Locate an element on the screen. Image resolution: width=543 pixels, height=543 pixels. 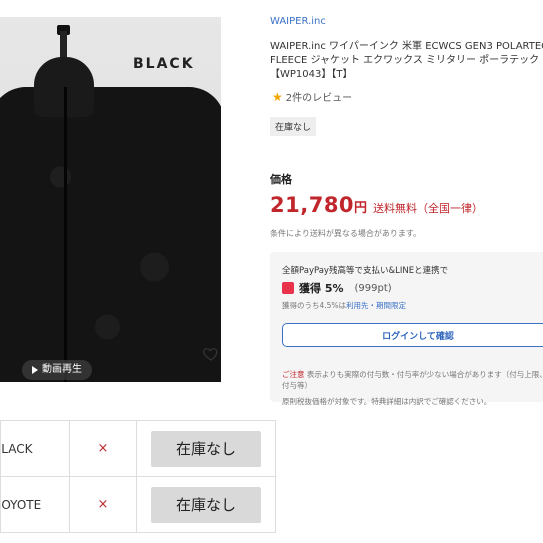
paypay-bottom-note: 原則税抜価格が対象です。特典詳細は内訳でご確認ください。 is located at coordinates (387, 401).